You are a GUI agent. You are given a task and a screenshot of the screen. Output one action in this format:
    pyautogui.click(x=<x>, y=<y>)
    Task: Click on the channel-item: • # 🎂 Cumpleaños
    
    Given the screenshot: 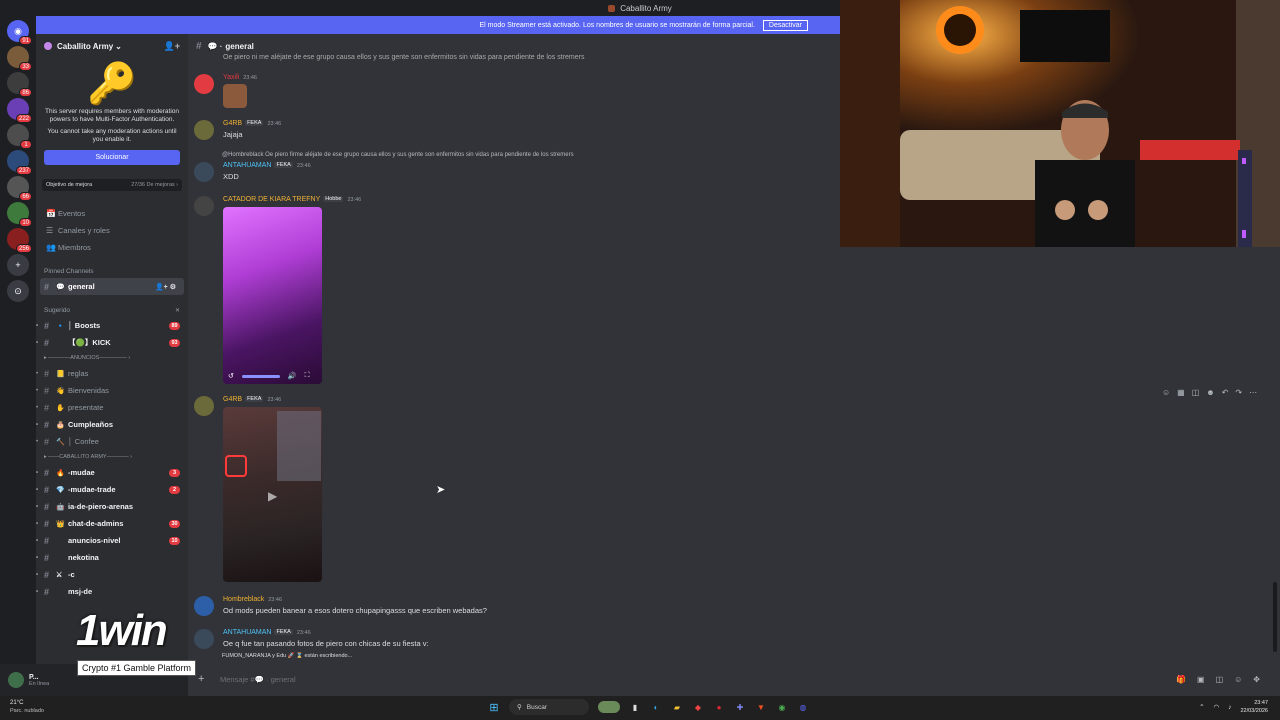 What is the action you would take?
    pyautogui.click(x=112, y=424)
    